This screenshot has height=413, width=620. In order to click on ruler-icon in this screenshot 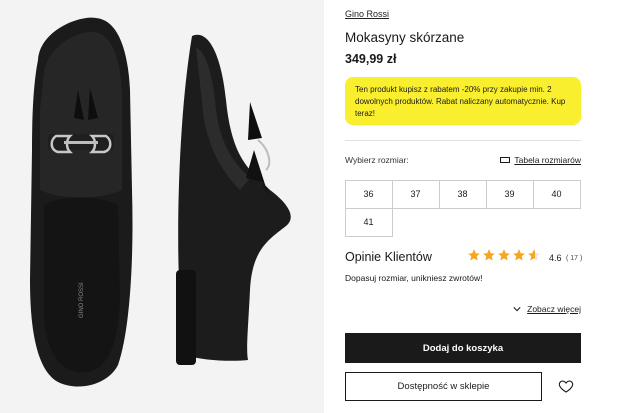, I will do `click(505, 160)`.